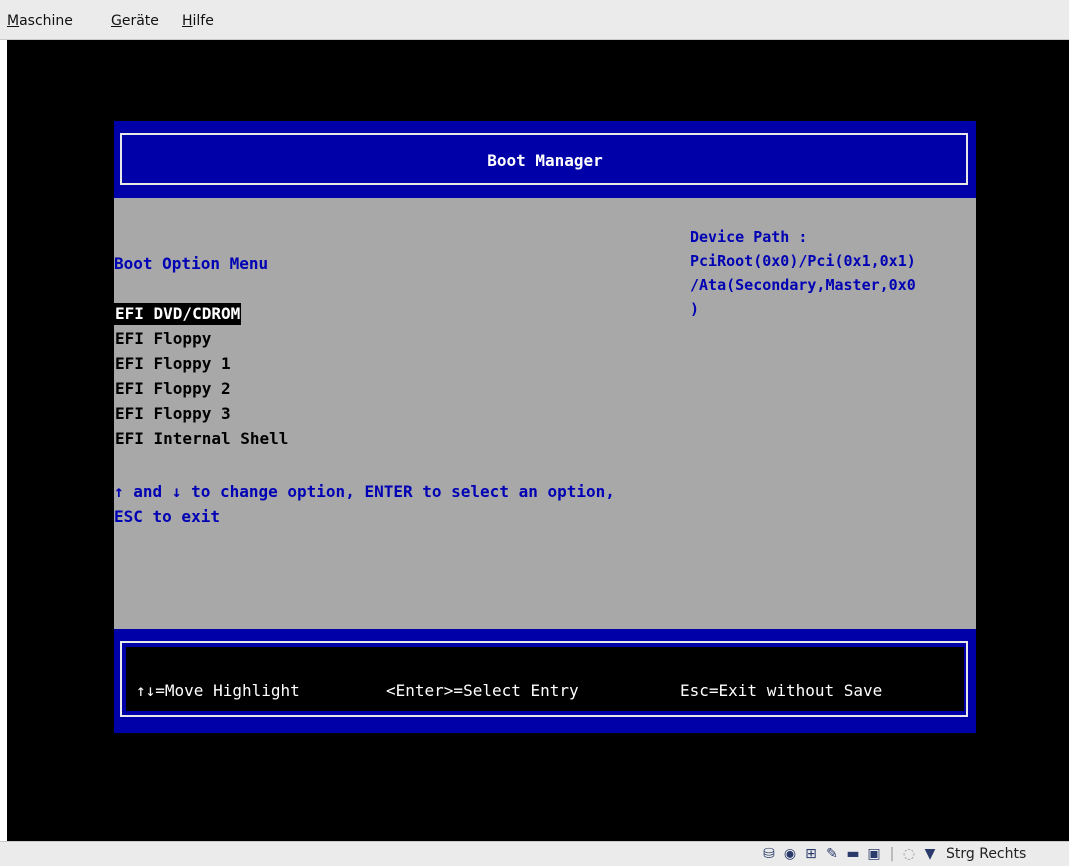 The image size is (1069, 866). I want to click on footer-exit-hint: Esc=Exit without Save, so click(781, 690).